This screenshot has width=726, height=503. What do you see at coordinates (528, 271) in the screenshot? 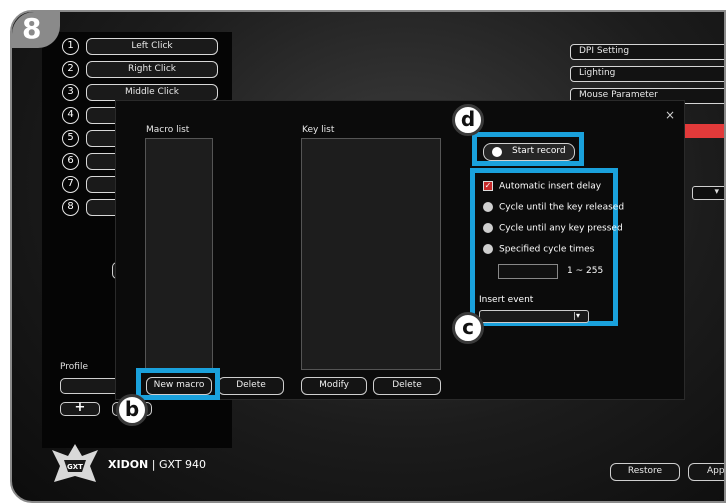
I see `cycle-times-input` at bounding box center [528, 271].